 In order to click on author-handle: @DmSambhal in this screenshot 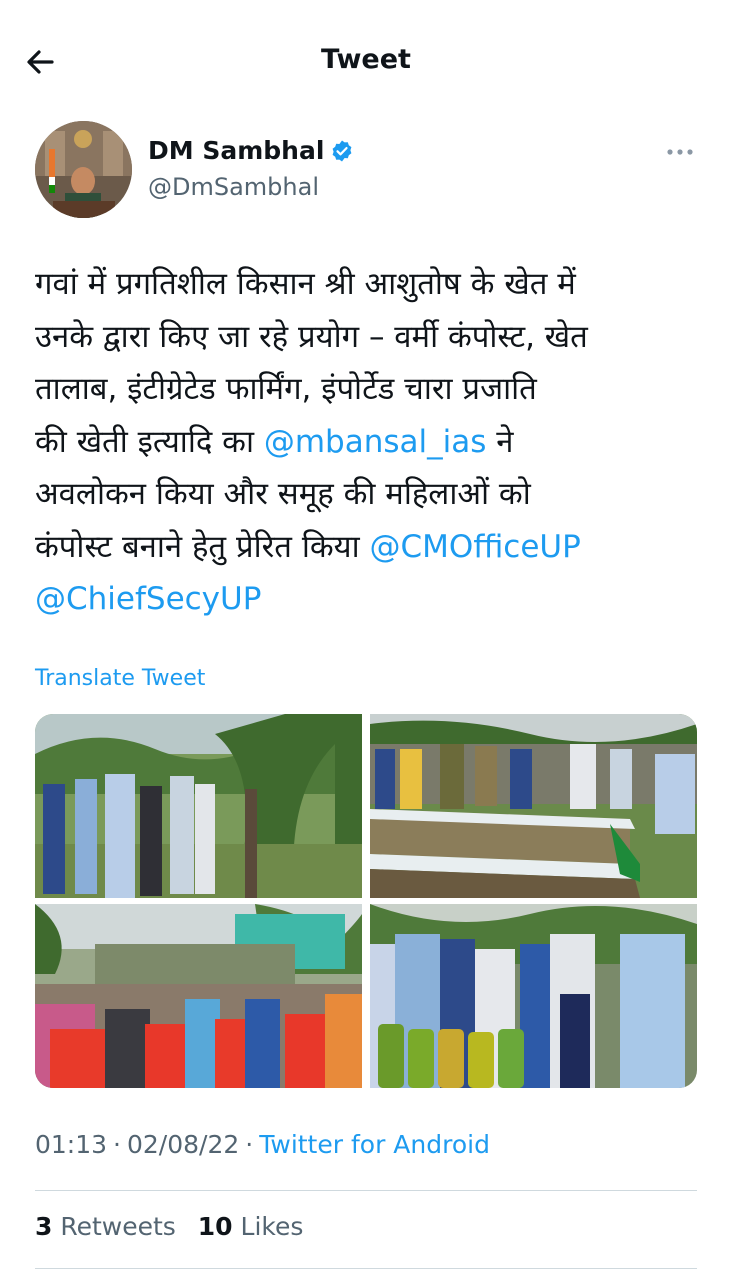, I will do `click(233, 187)`.